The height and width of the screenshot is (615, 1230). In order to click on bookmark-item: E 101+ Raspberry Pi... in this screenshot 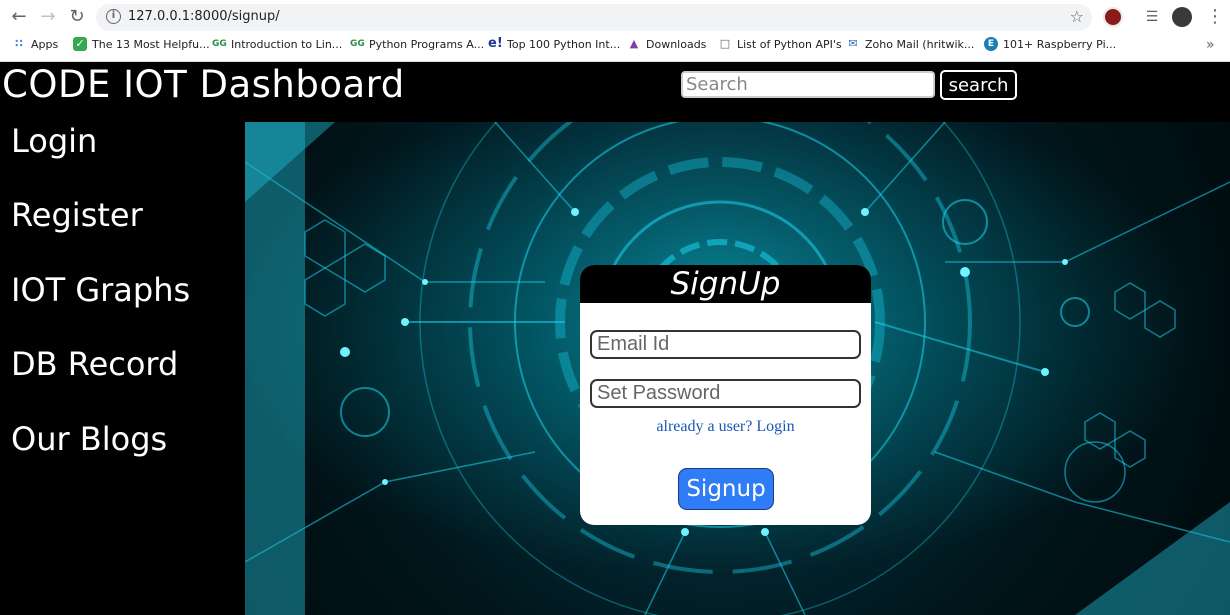, I will do `click(1050, 44)`.